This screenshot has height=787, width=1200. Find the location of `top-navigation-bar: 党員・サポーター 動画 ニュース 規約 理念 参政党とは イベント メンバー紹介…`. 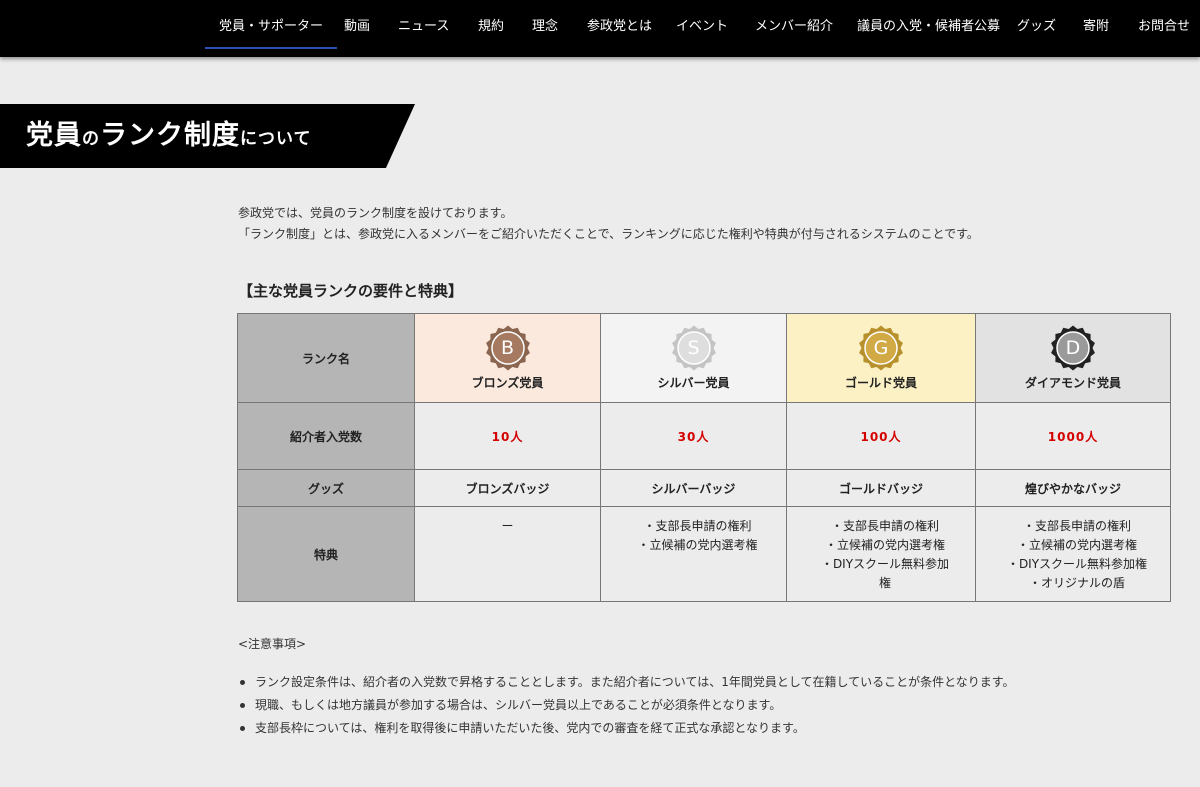

top-navigation-bar: 党員・サポーター 動画 ニュース 規約 理念 参政党とは イベント メンバー紹介… is located at coordinates (600, 28).